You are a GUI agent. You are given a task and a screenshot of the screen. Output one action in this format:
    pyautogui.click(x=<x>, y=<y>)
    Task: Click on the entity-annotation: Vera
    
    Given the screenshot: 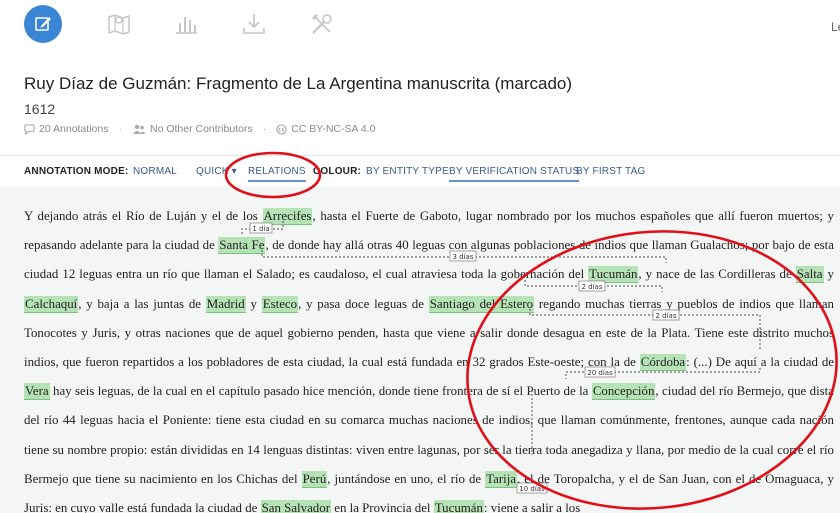 What is the action you would take?
    pyautogui.click(x=37, y=392)
    